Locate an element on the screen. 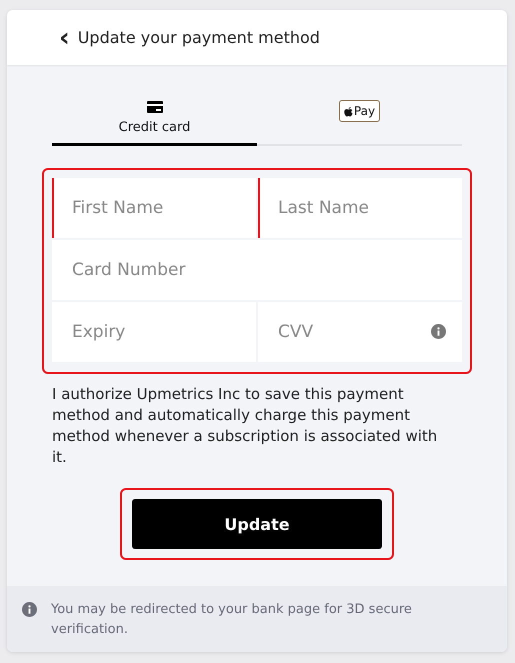 The width and height of the screenshot is (515, 663). update-button: Update is located at coordinates (257, 524).